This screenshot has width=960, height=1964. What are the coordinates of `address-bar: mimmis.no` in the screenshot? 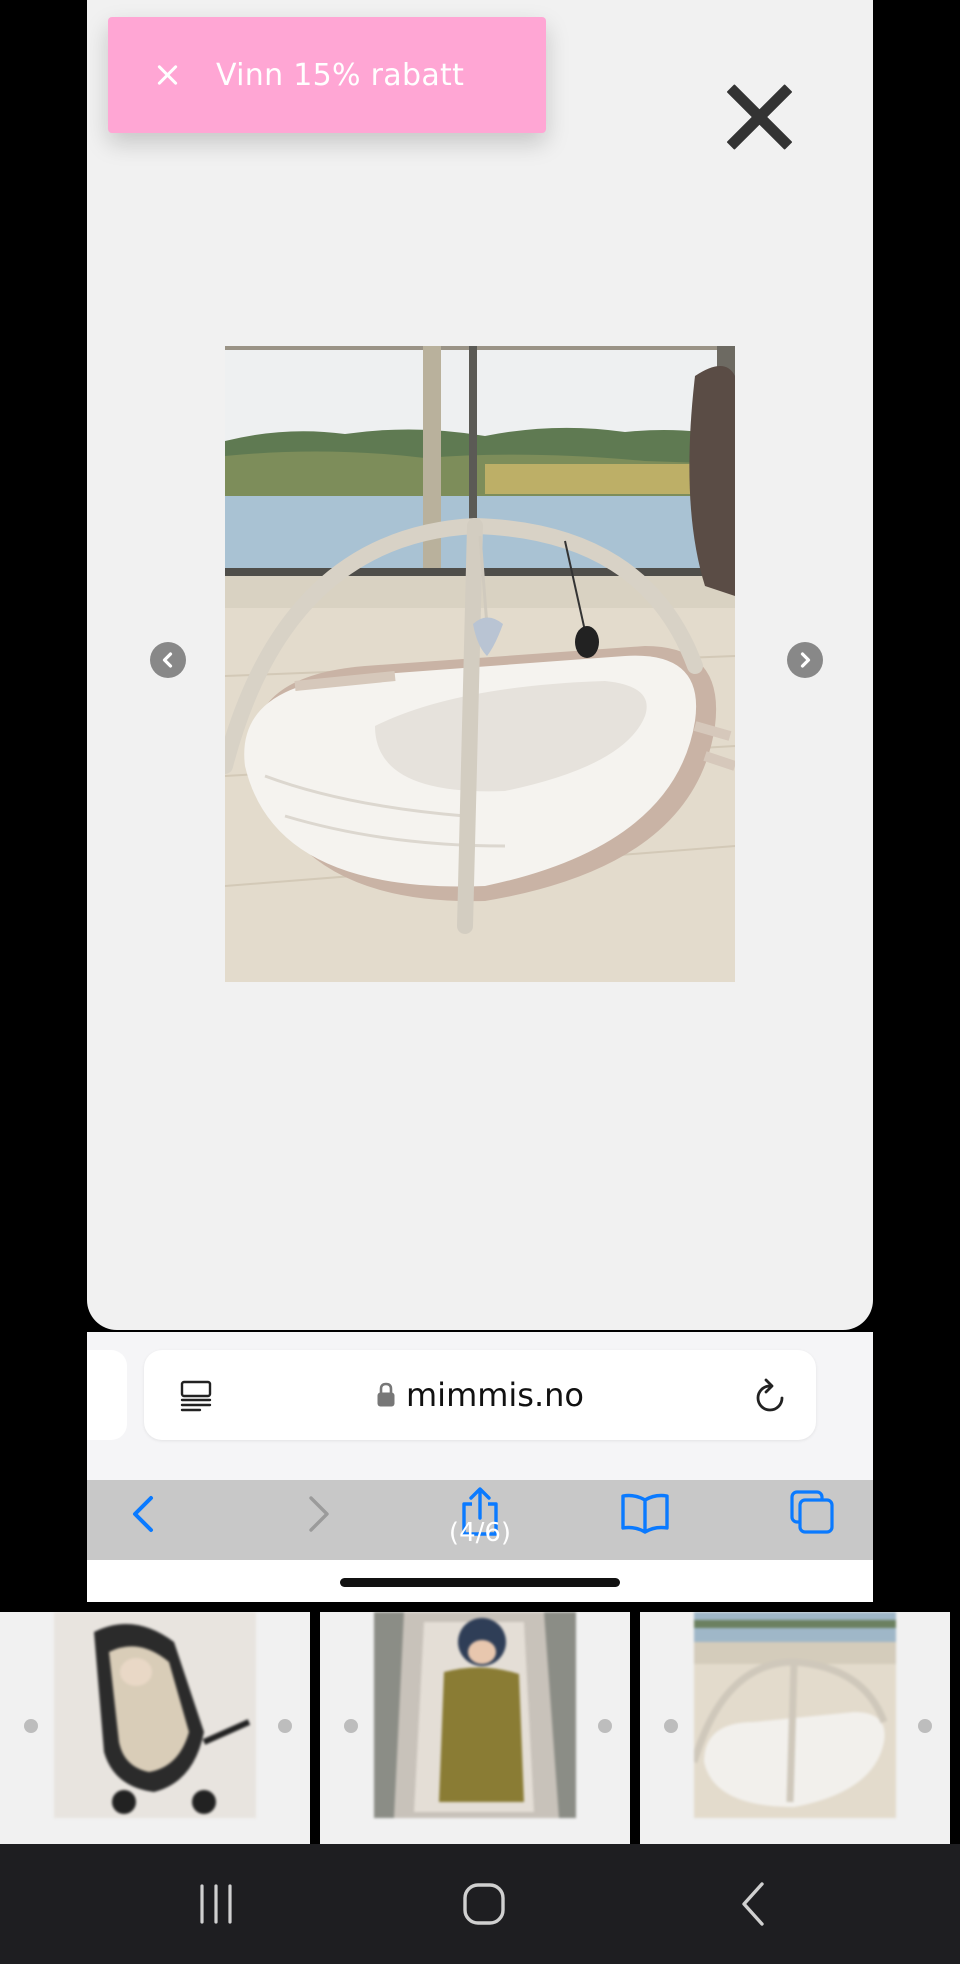 It's located at (480, 1395).